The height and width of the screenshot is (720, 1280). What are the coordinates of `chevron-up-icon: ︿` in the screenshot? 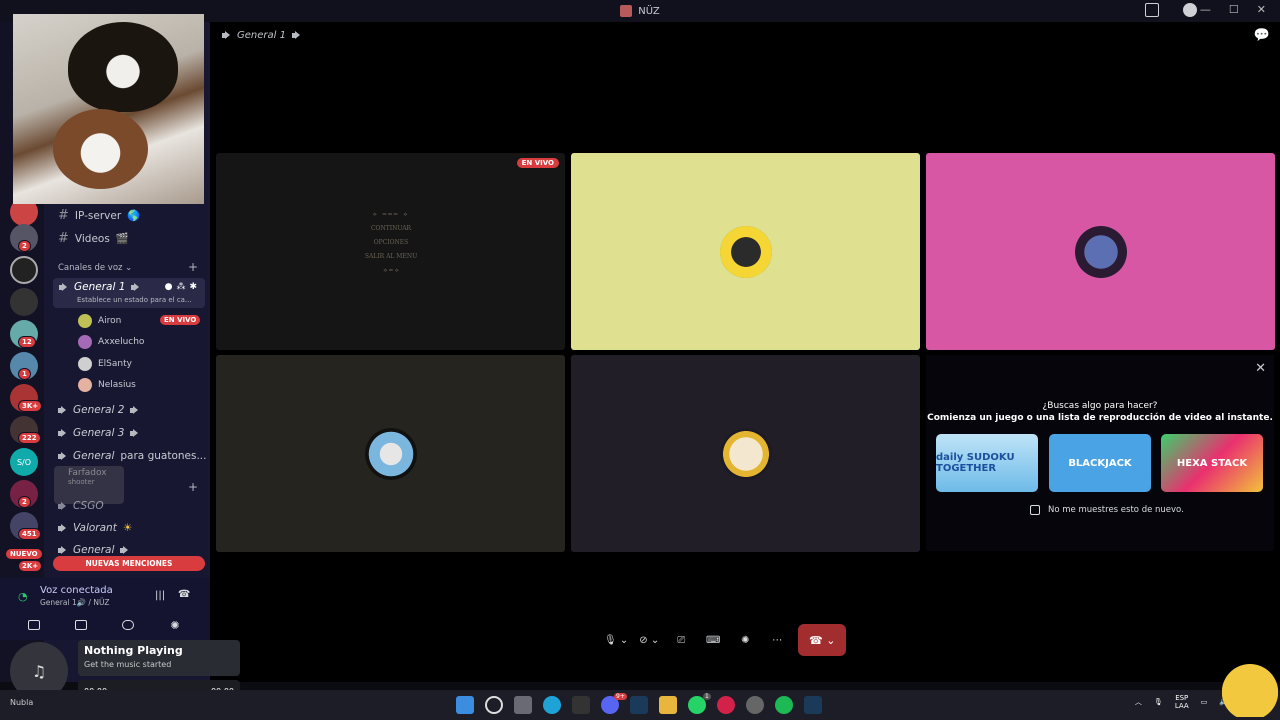 It's located at (1138, 702).